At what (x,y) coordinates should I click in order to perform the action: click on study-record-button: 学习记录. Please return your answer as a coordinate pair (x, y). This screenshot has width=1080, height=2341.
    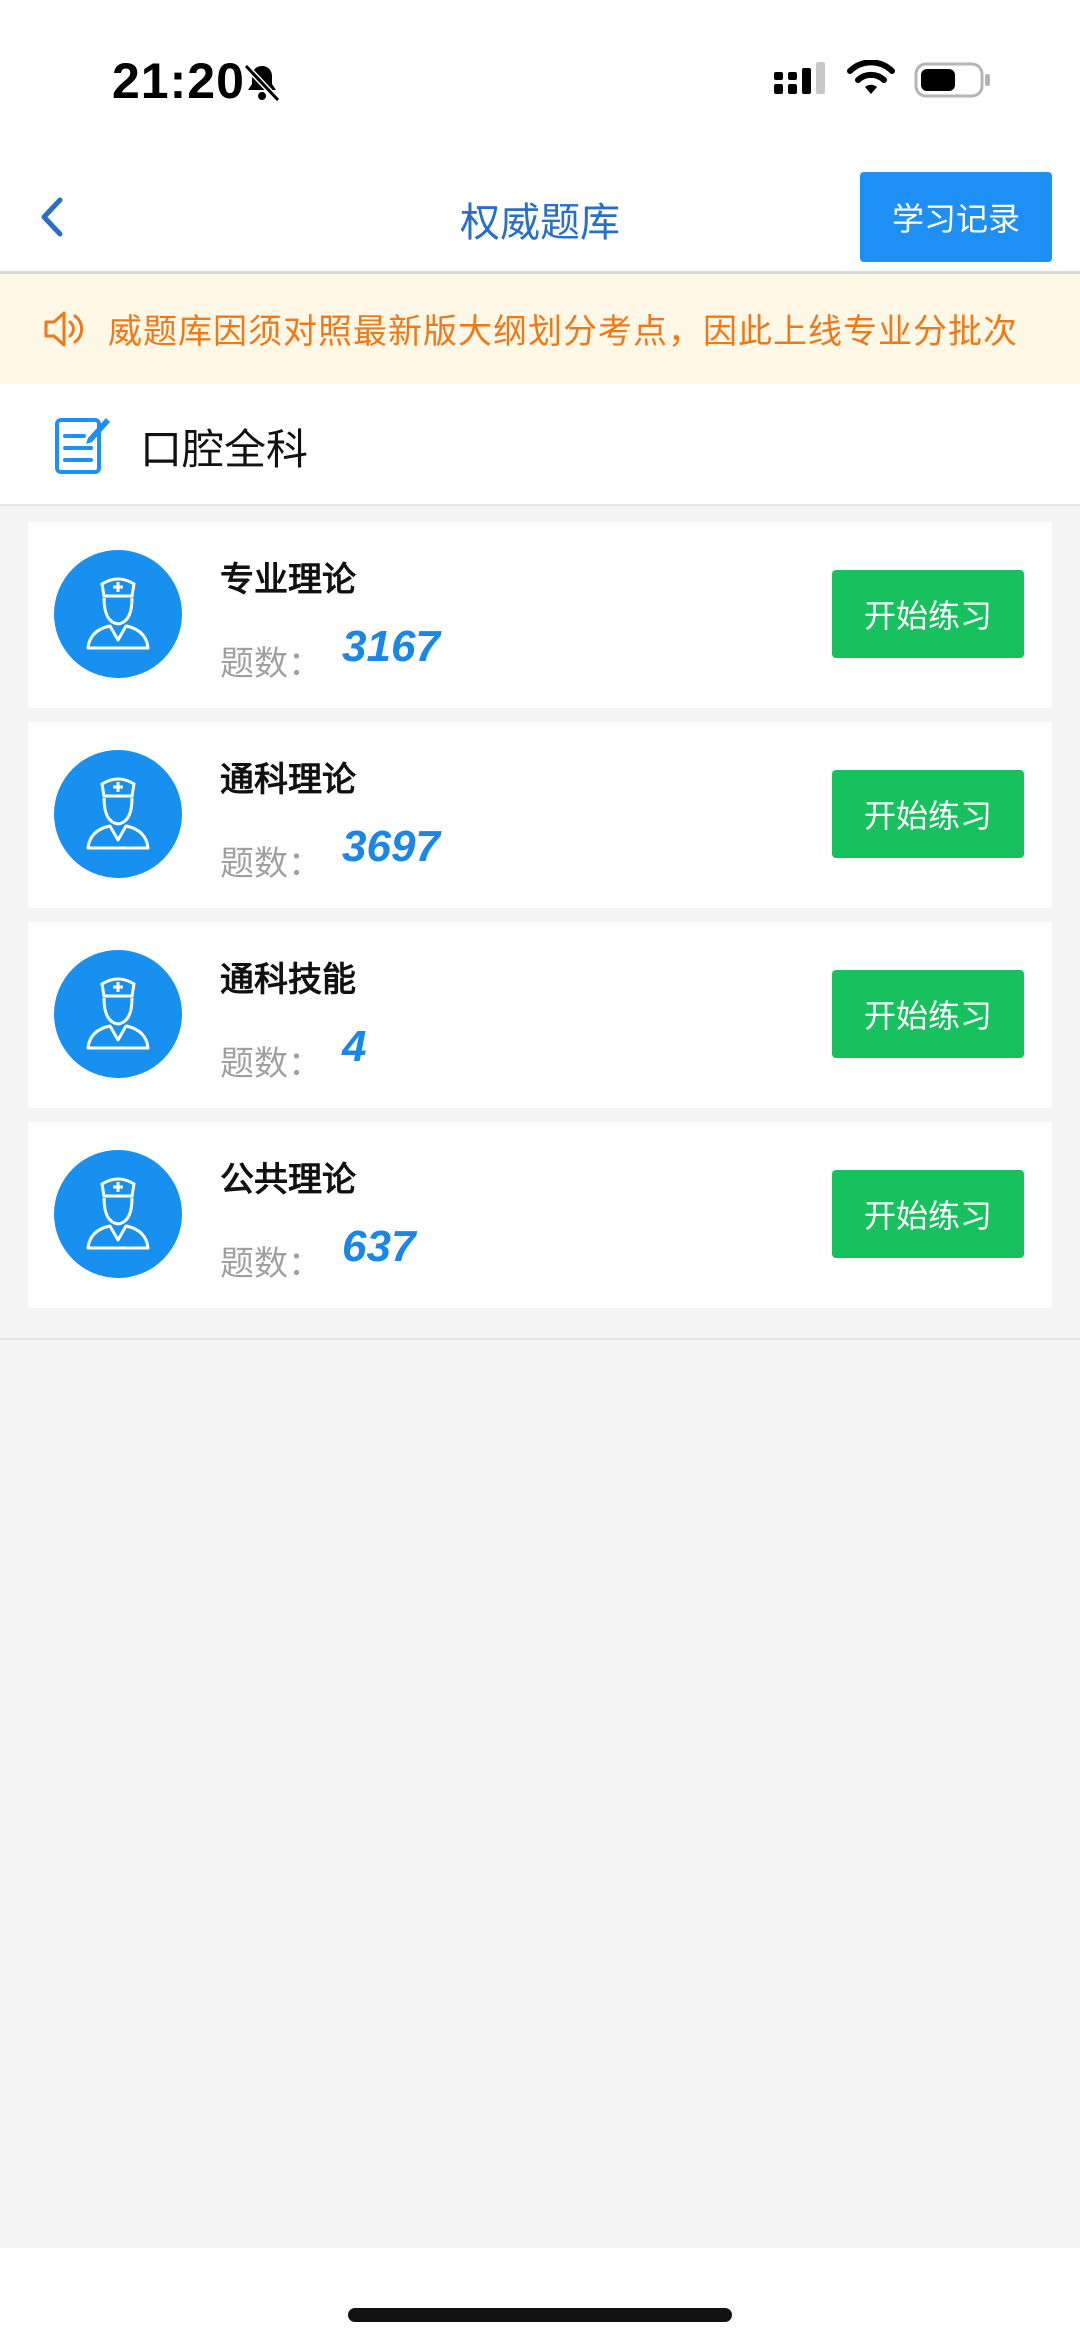
    Looking at the image, I should click on (956, 217).